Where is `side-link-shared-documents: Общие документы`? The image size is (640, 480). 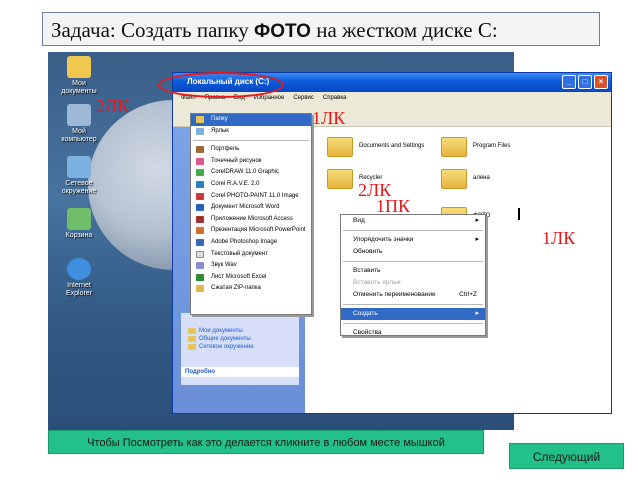 side-link-shared-documents: Общие документы is located at coordinates (240, 339).